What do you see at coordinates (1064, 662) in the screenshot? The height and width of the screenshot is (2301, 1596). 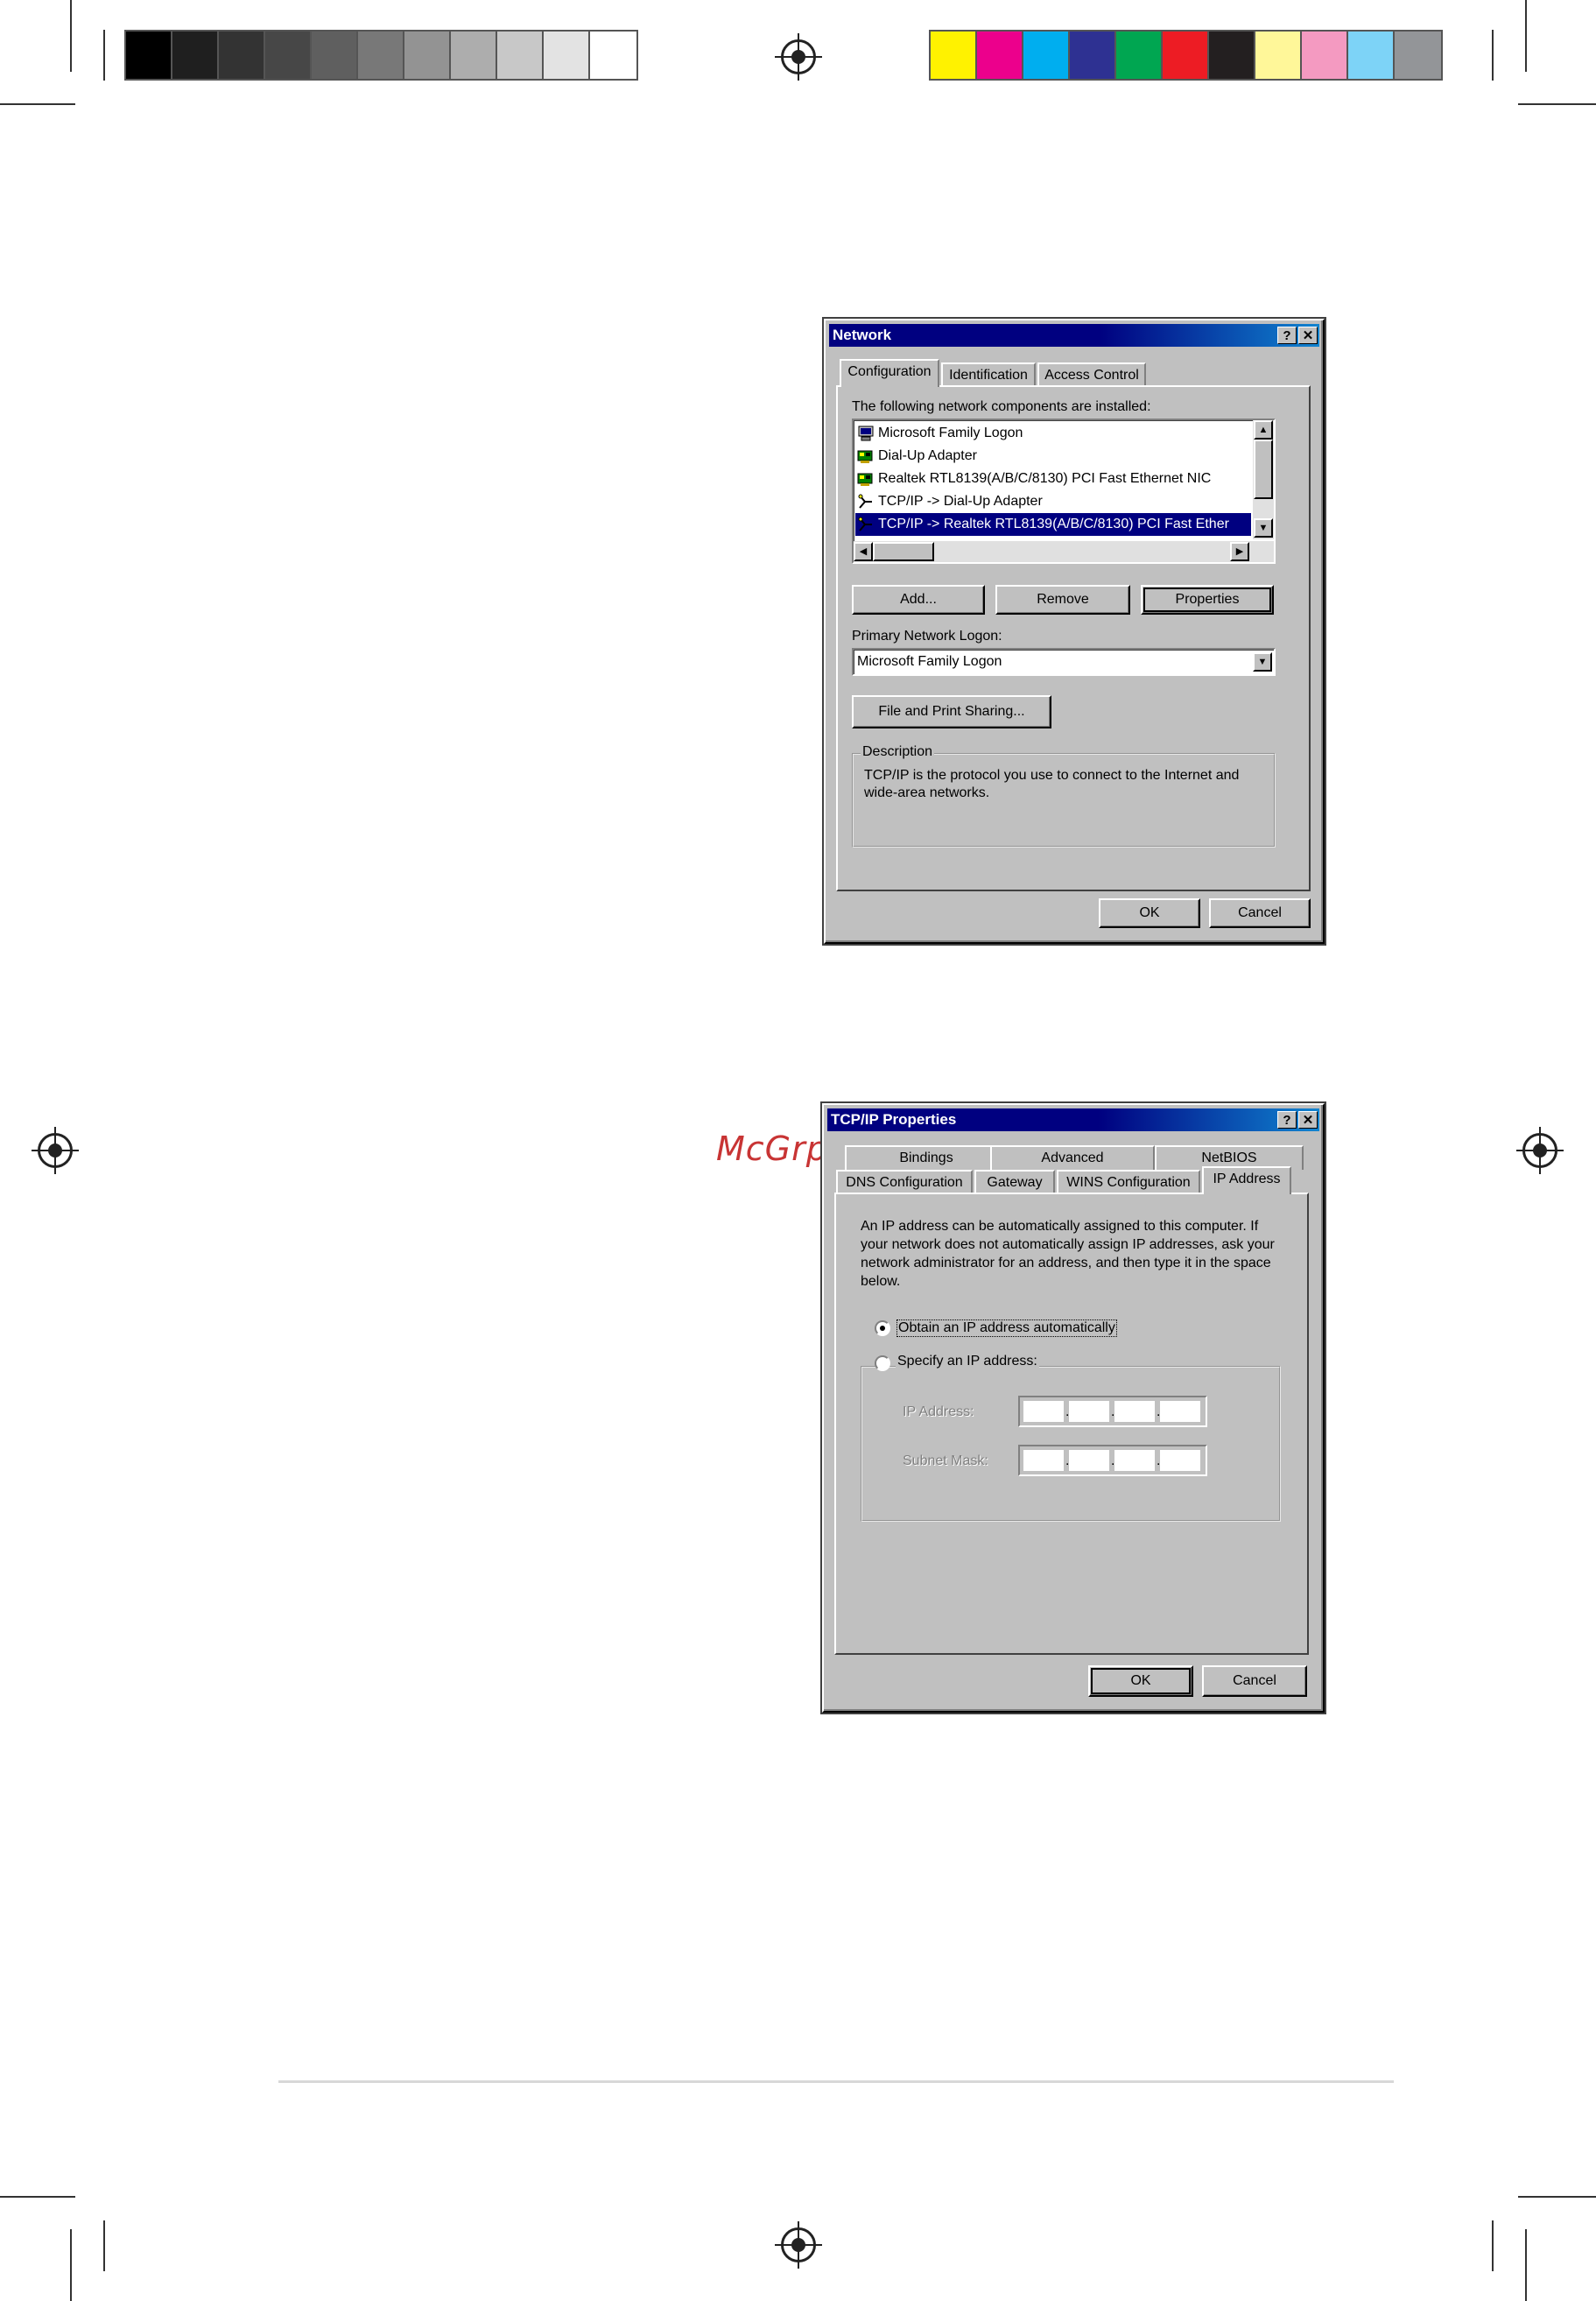 I see `primary-logon-select: Microsoft Family Logon ▼` at bounding box center [1064, 662].